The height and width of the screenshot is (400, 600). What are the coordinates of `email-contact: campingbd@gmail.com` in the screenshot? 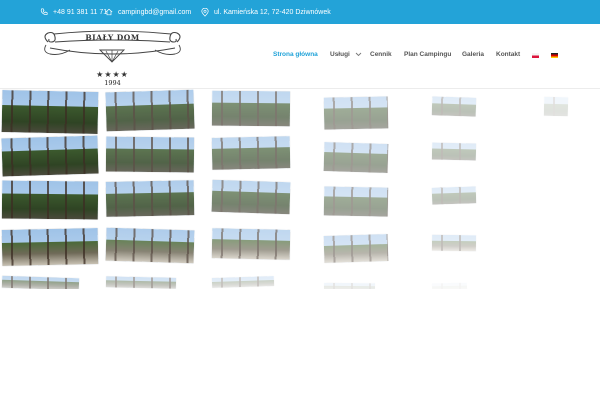 It's located at (148, 12).